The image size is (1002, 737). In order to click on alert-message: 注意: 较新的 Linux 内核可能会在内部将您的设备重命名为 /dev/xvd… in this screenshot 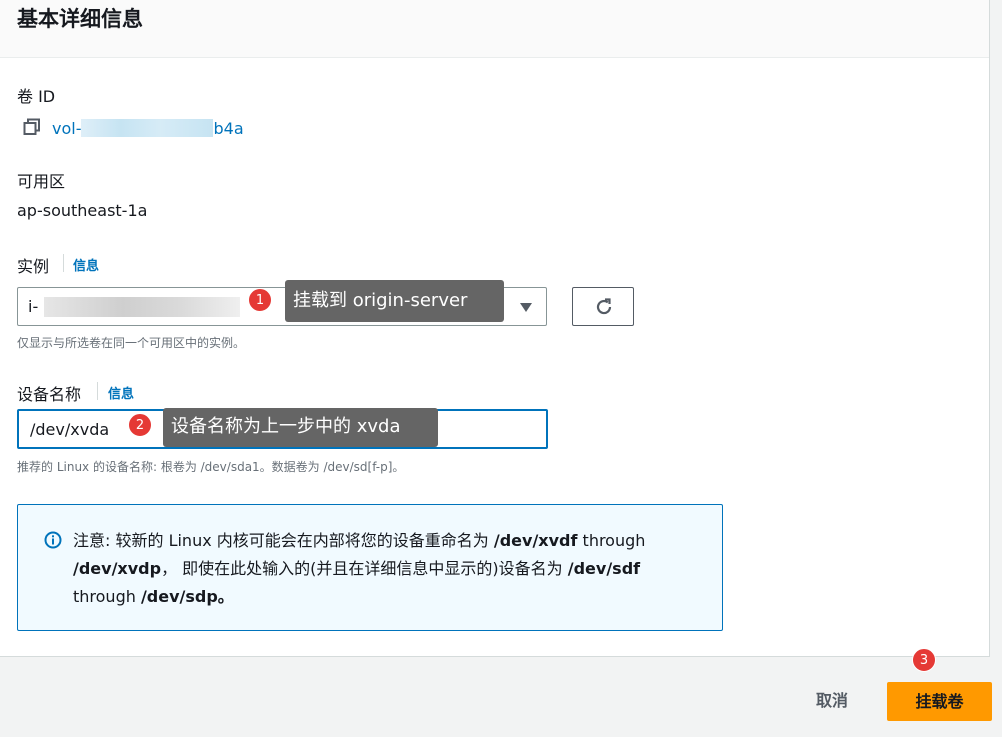, I will do `click(383, 569)`.